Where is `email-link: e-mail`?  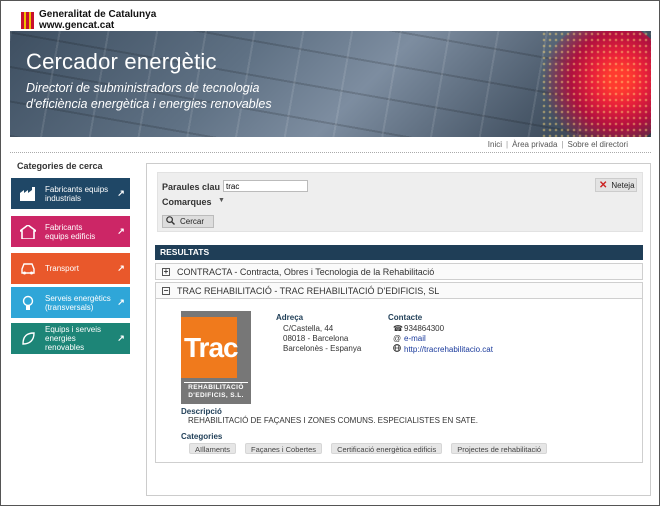 email-link: e-mail is located at coordinates (415, 339).